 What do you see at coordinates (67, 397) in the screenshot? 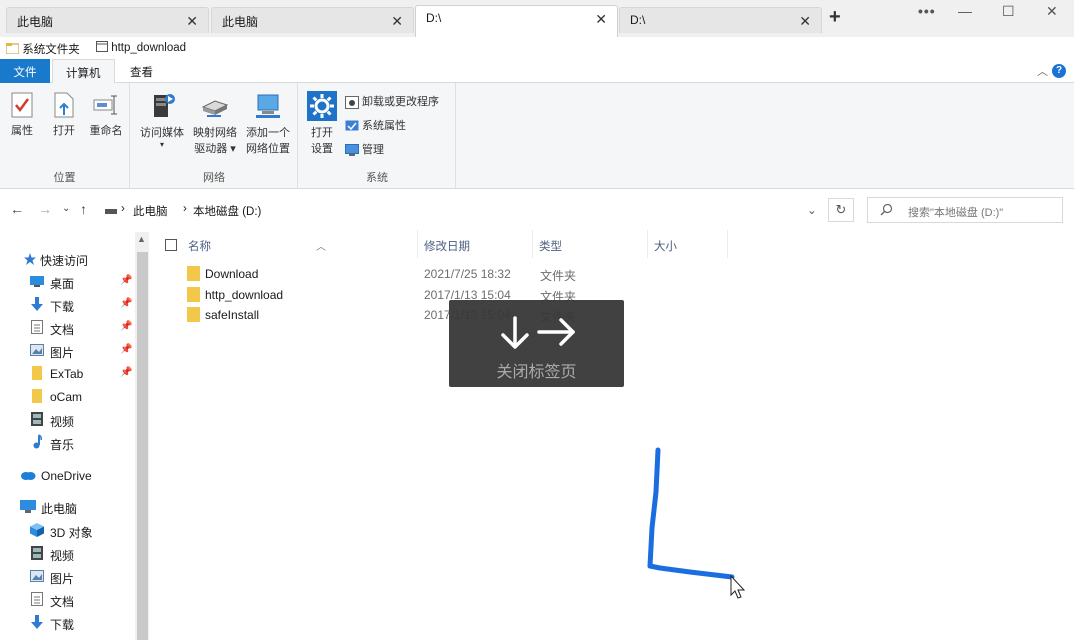
I see `nav-item-ocam: oCam` at bounding box center [67, 397].